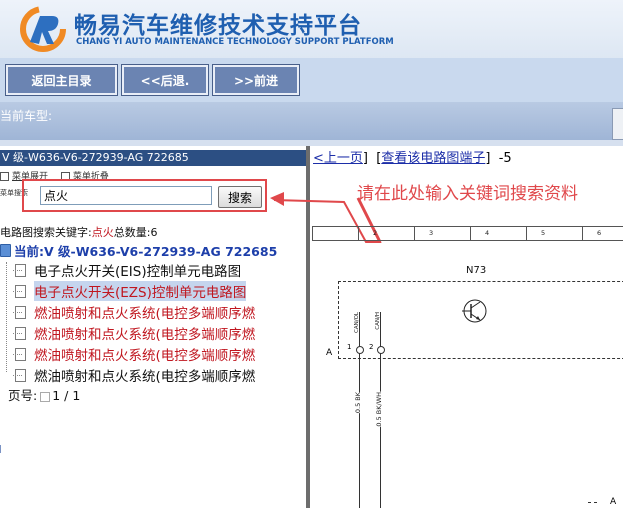 Image resolution: width=623 pixels, height=508 pixels. I want to click on tree-item-selected: 电子点火开关(EZS)控制单元电路图, so click(158, 291).